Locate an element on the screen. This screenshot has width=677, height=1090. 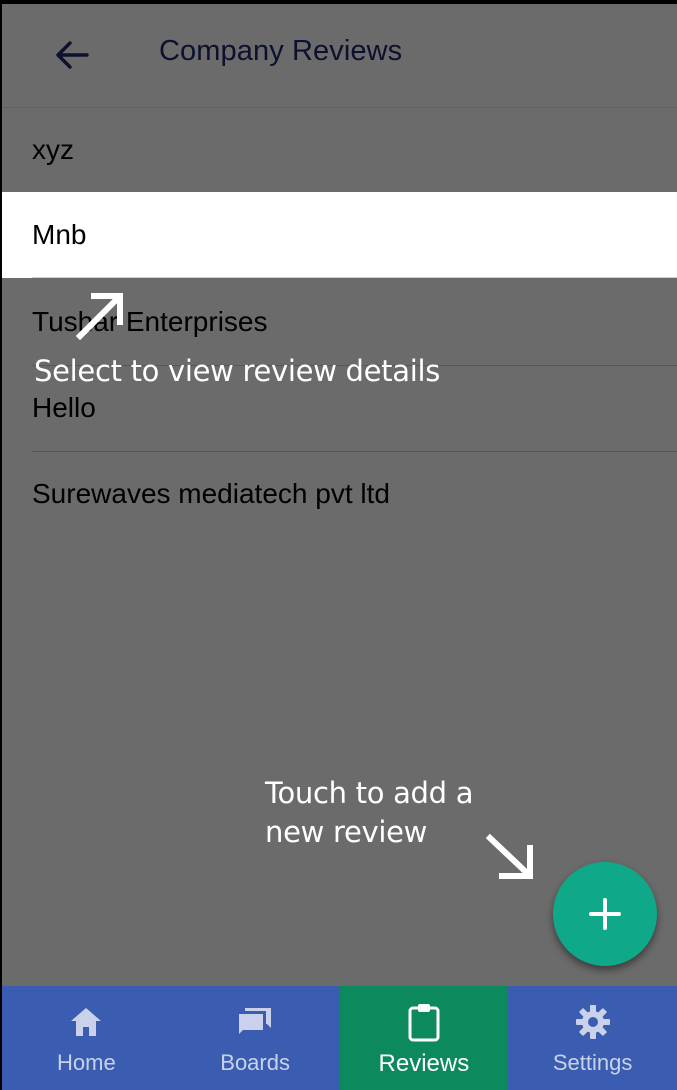
nav-item-settings: Settings is located at coordinates (592, 1038).